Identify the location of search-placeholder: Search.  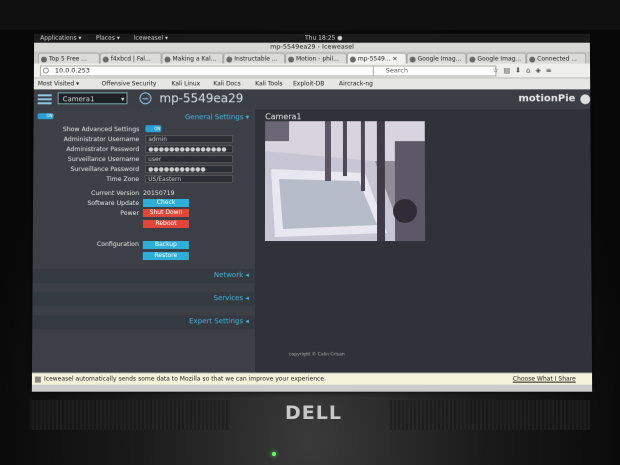
(397, 71).